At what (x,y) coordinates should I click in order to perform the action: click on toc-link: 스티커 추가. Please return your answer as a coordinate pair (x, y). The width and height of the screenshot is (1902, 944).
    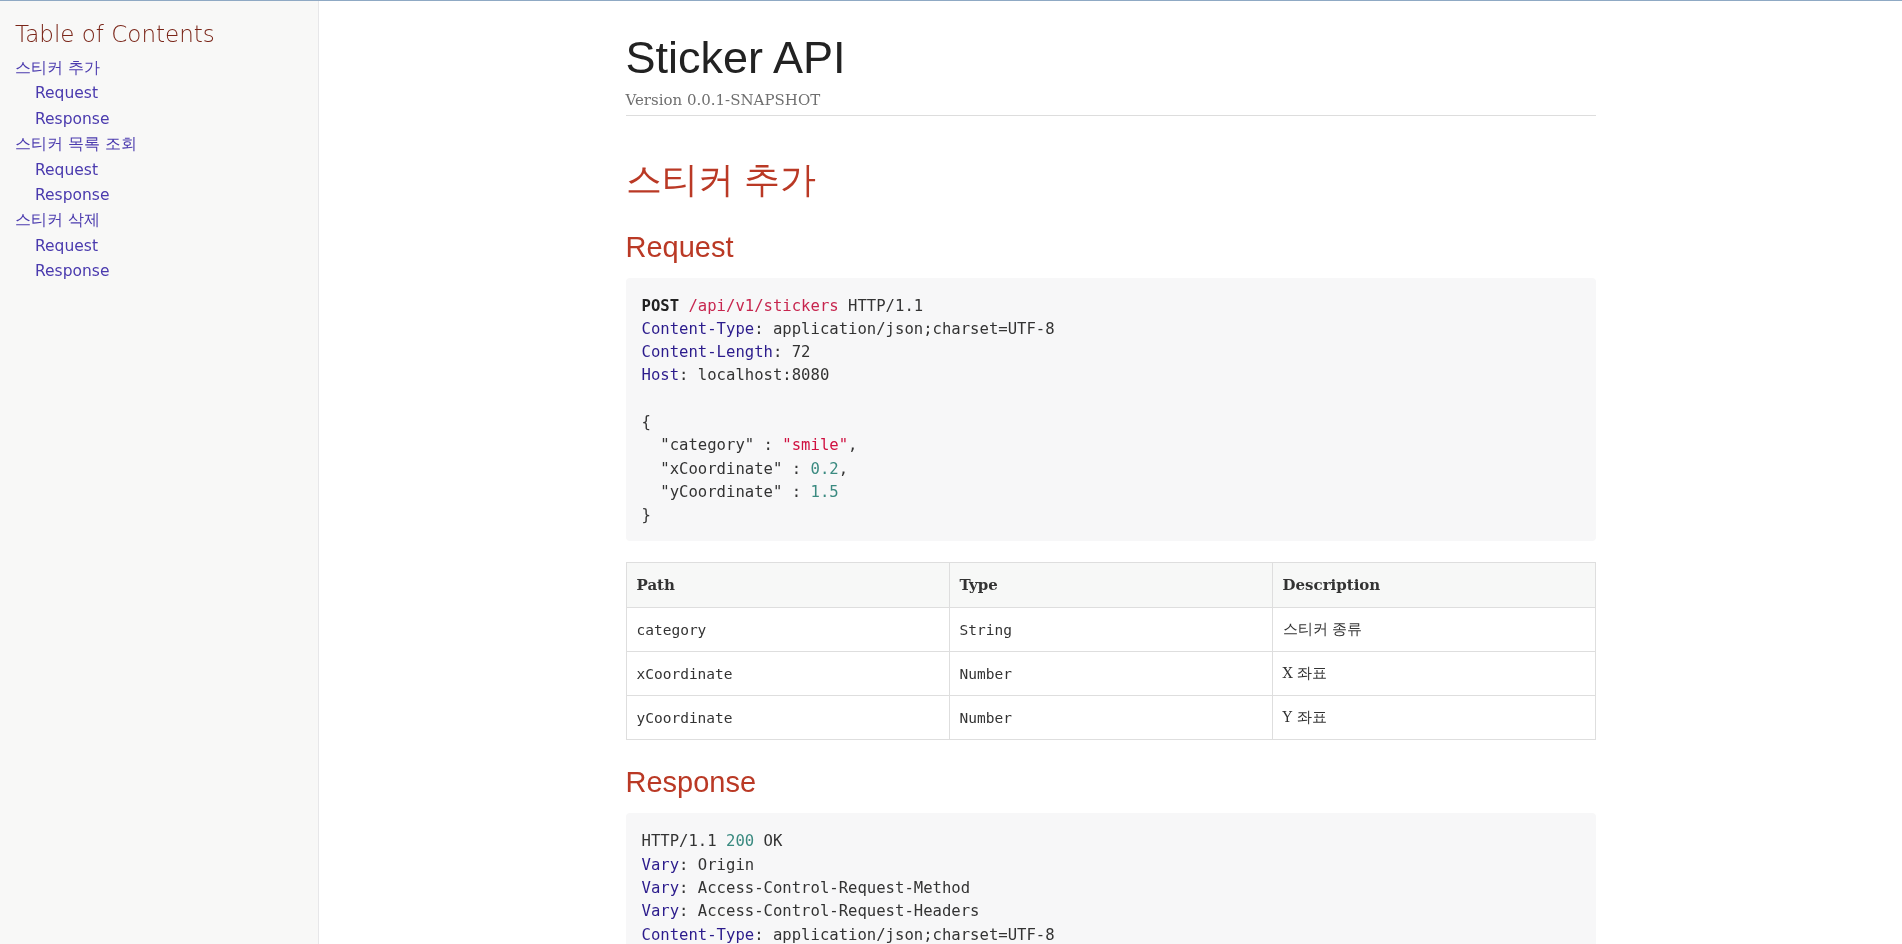
    Looking at the image, I should click on (57, 69).